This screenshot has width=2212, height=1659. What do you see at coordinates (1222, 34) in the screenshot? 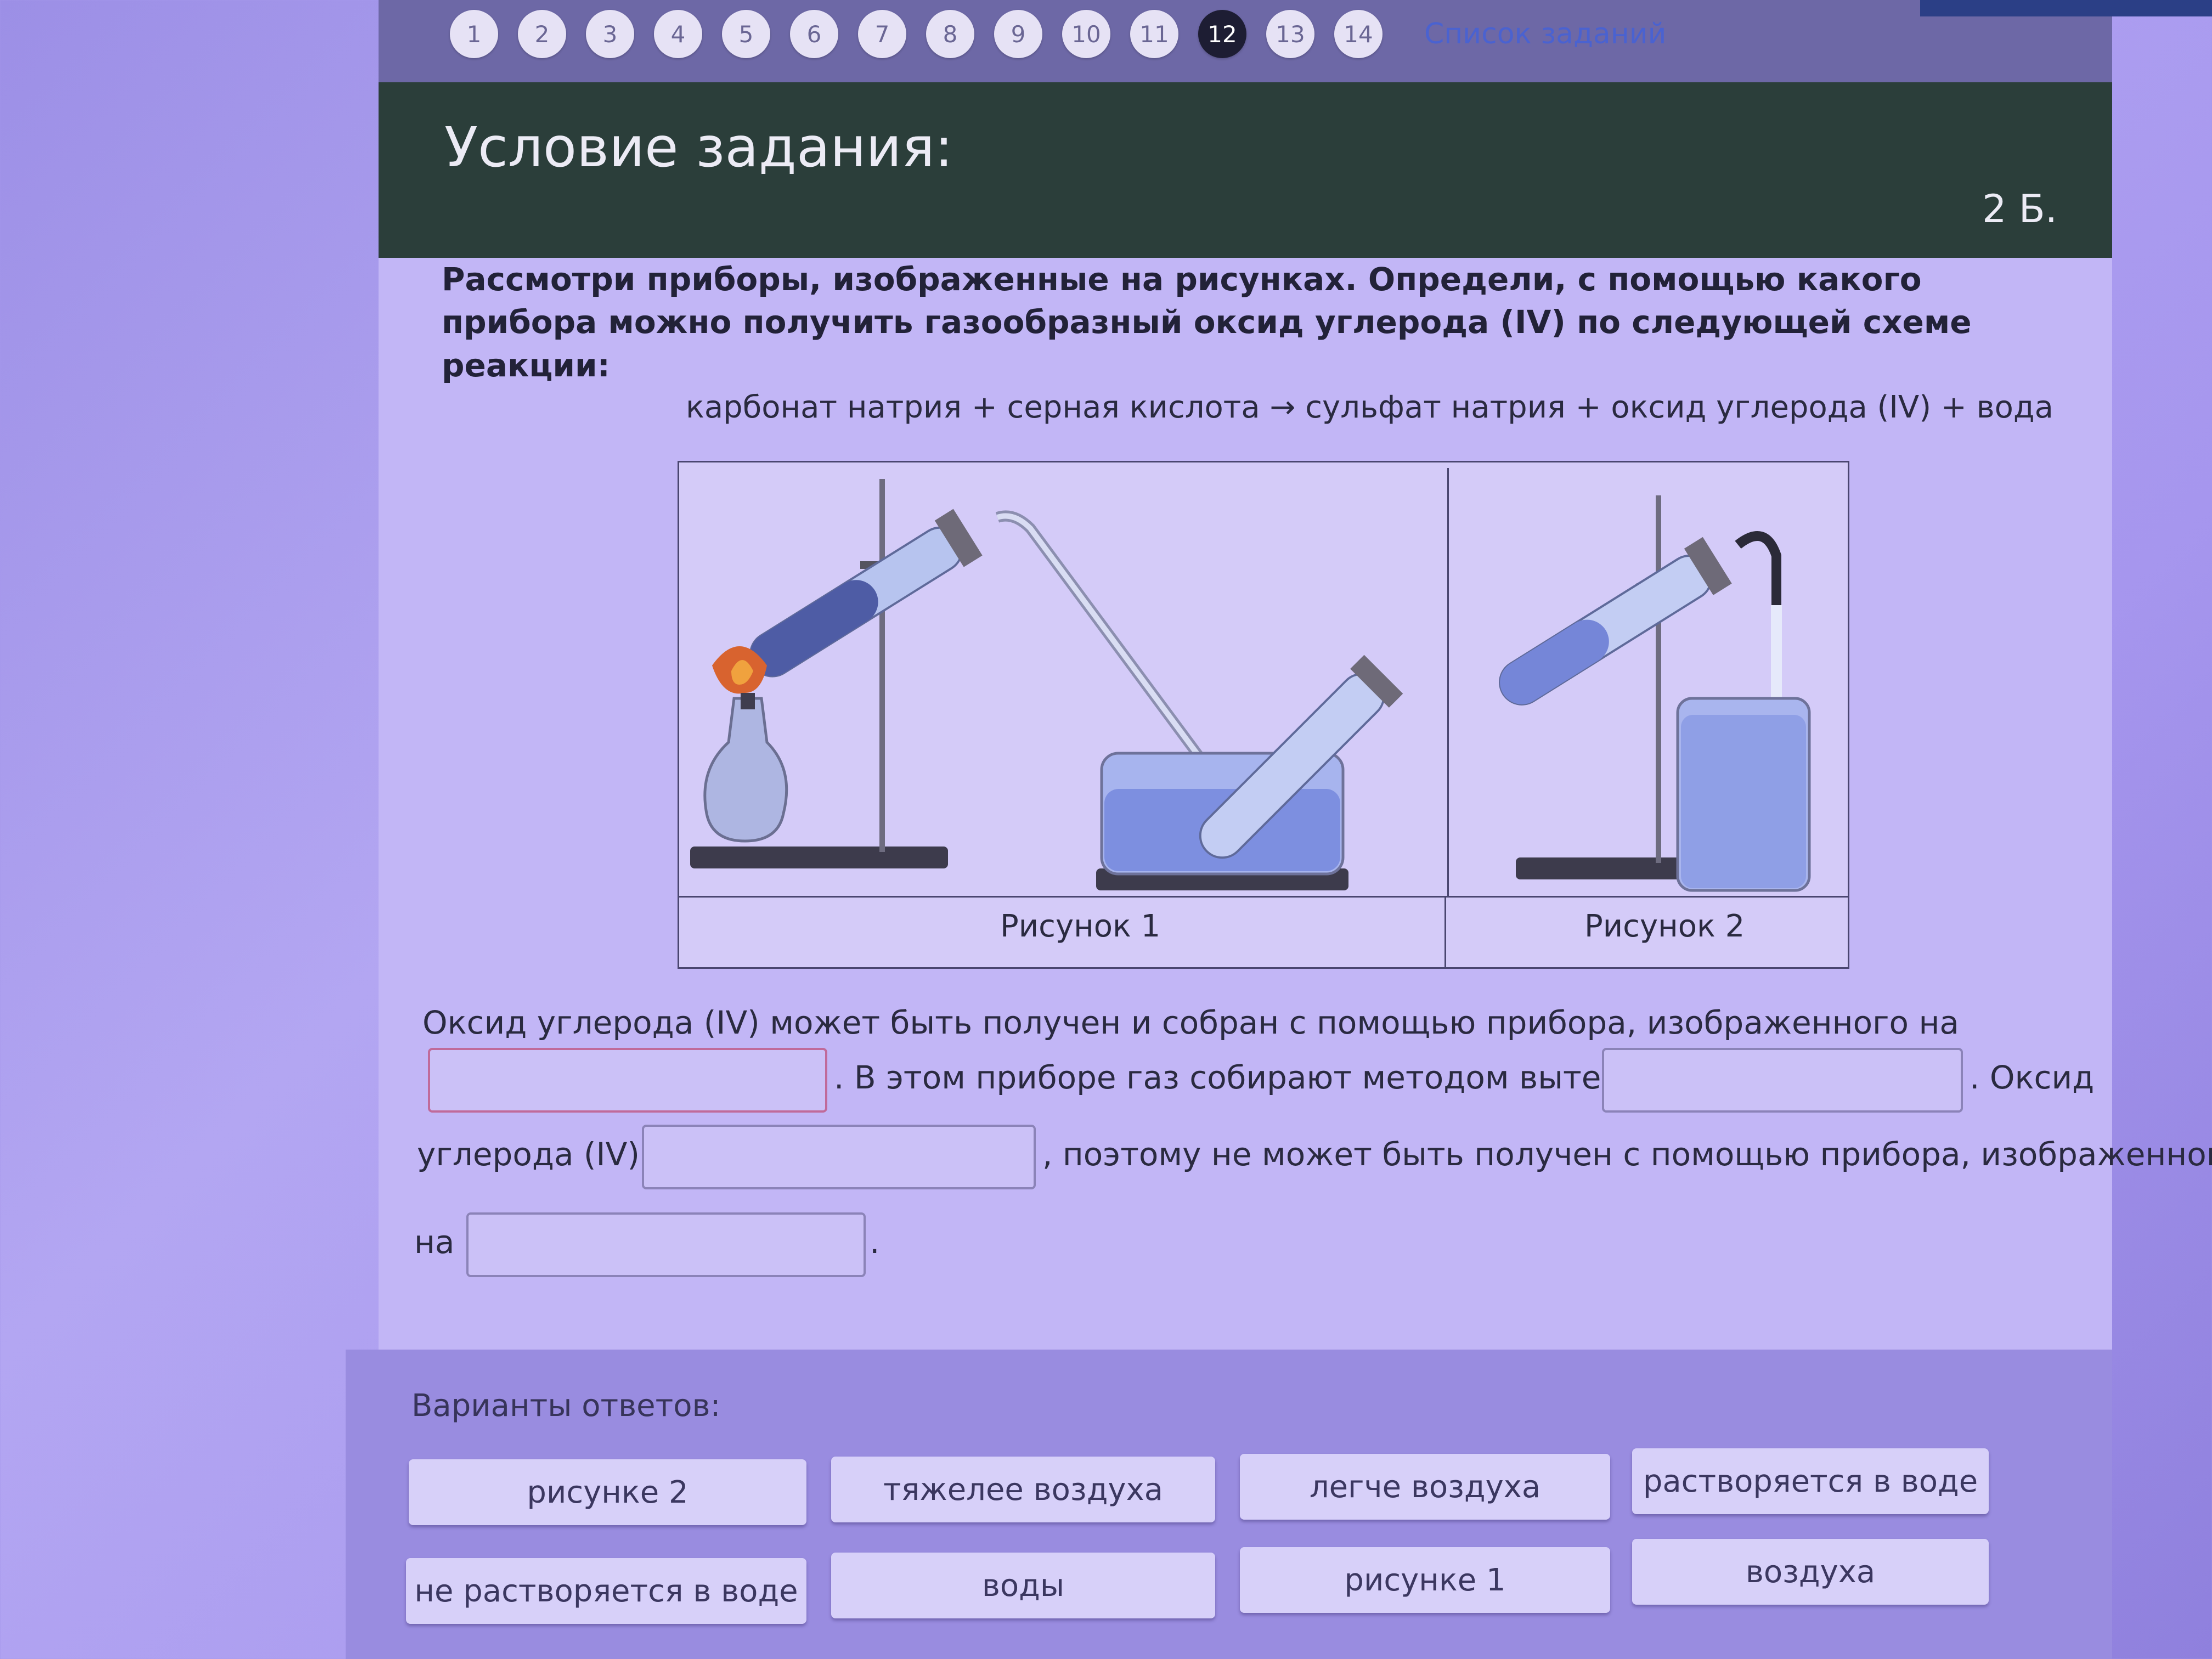
I see `nav-task-12-active: 12` at bounding box center [1222, 34].